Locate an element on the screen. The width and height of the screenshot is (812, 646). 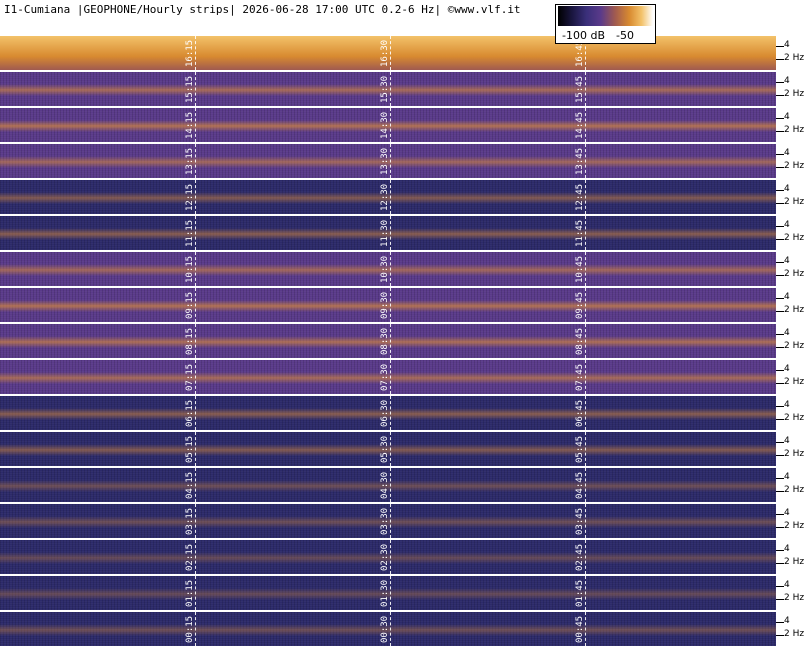
strip-hour-06: 06:15 06:30 06:45 is located at coordinates (388, 413).